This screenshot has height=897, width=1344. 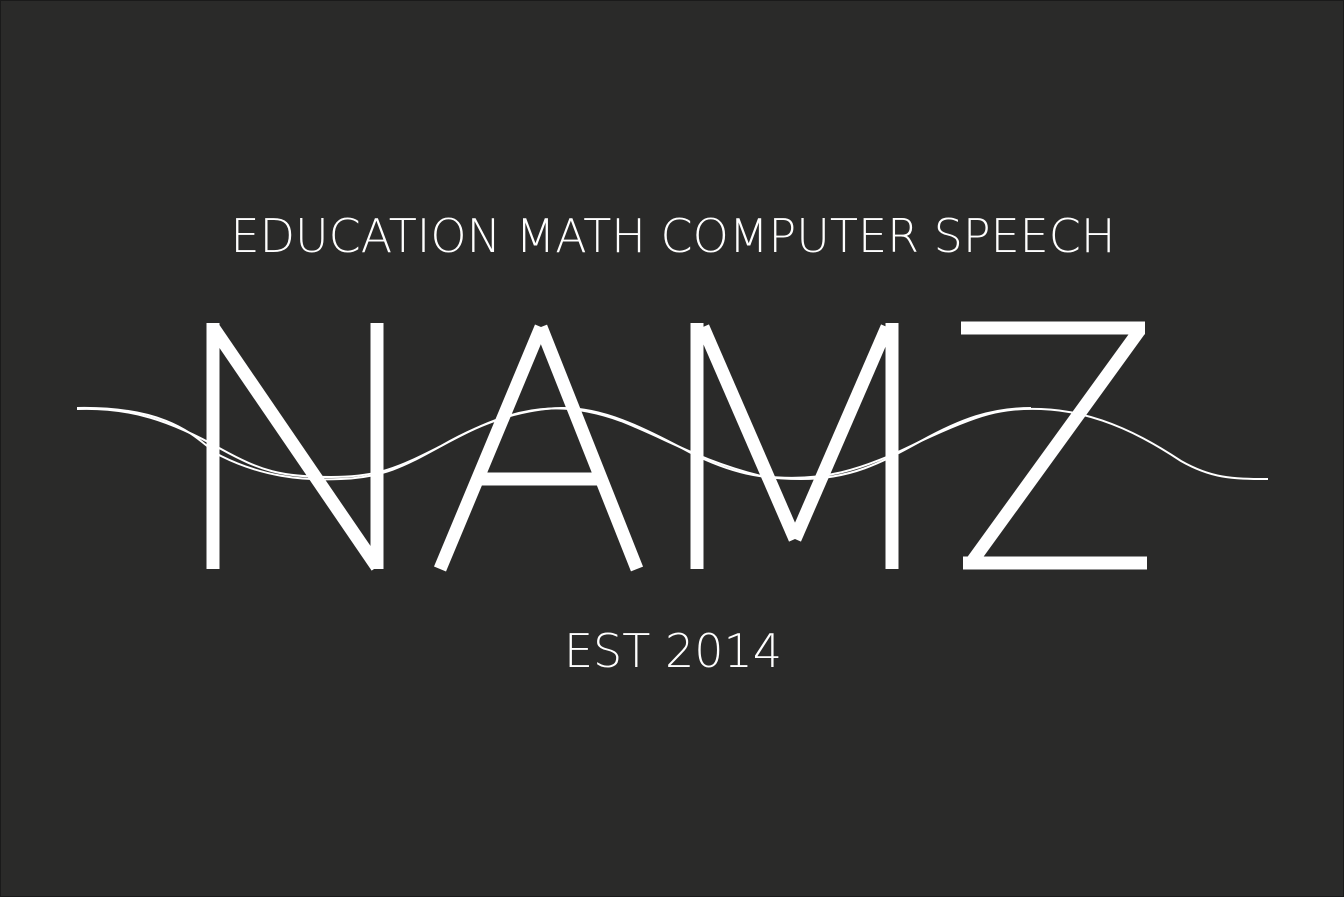 What do you see at coordinates (539, 448) in the screenshot?
I see `letter-a` at bounding box center [539, 448].